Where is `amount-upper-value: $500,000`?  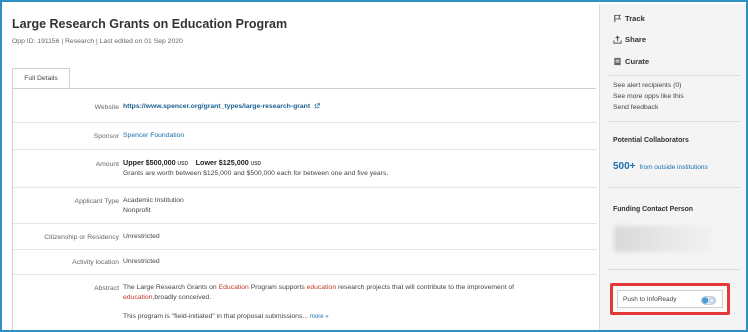 amount-upper-value: $500,000 is located at coordinates (160, 162).